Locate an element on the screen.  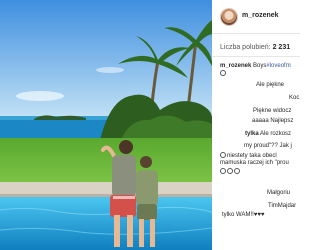
post-caption: m_rozenek Boys#loveofm is located at coordinates (260, 70).